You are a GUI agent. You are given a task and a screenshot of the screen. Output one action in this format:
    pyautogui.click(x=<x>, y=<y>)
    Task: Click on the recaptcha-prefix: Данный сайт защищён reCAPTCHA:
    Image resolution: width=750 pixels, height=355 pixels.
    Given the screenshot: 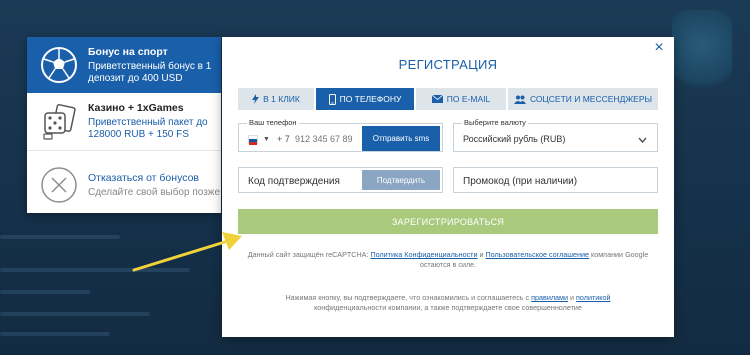 What is the action you would take?
    pyautogui.click(x=308, y=254)
    